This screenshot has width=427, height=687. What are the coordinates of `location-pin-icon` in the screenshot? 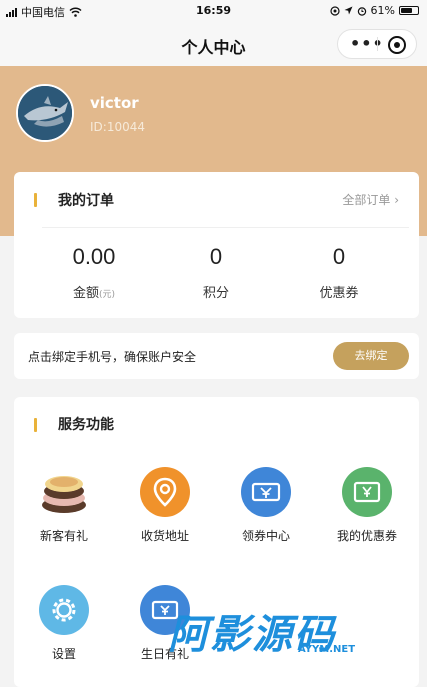 It's located at (165, 492).